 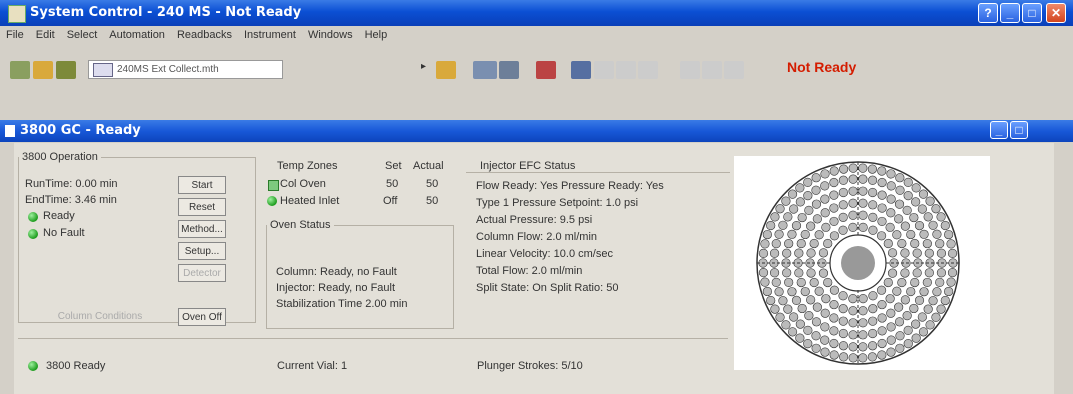 What do you see at coordinates (1019, 130) in the screenshot?
I see `sub-maximize-icon: □` at bounding box center [1019, 130].